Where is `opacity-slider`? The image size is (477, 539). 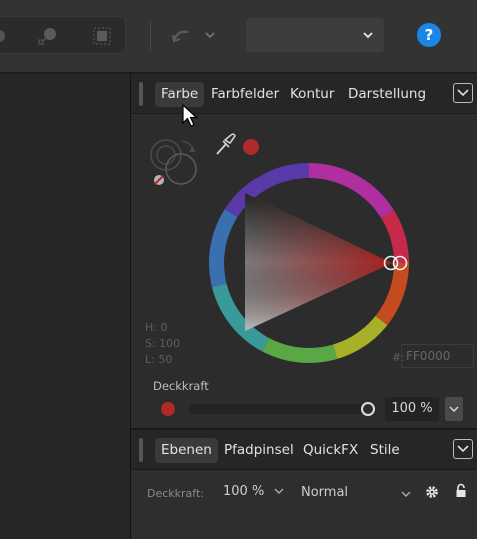 opacity-slider is located at coordinates (277, 409).